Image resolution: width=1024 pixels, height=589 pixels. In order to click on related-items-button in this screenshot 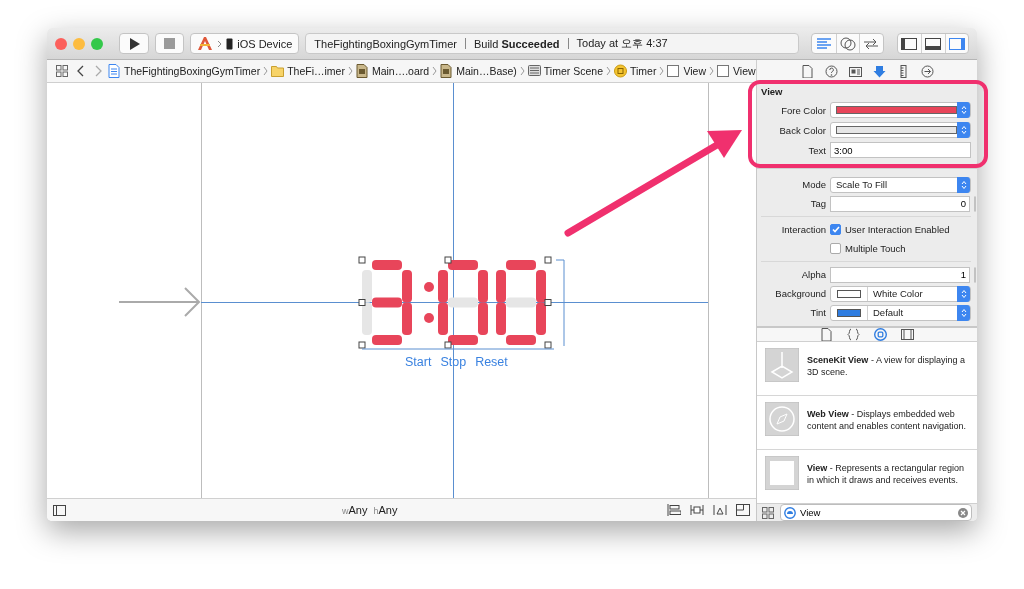, I will do `click(62, 71)`.